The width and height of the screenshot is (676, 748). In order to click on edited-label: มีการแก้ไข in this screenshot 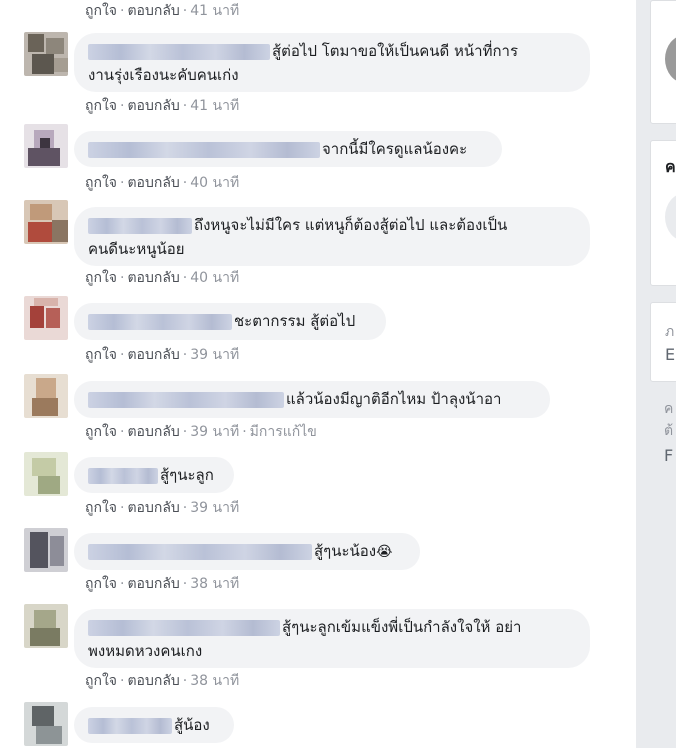, I will do `click(283, 432)`.